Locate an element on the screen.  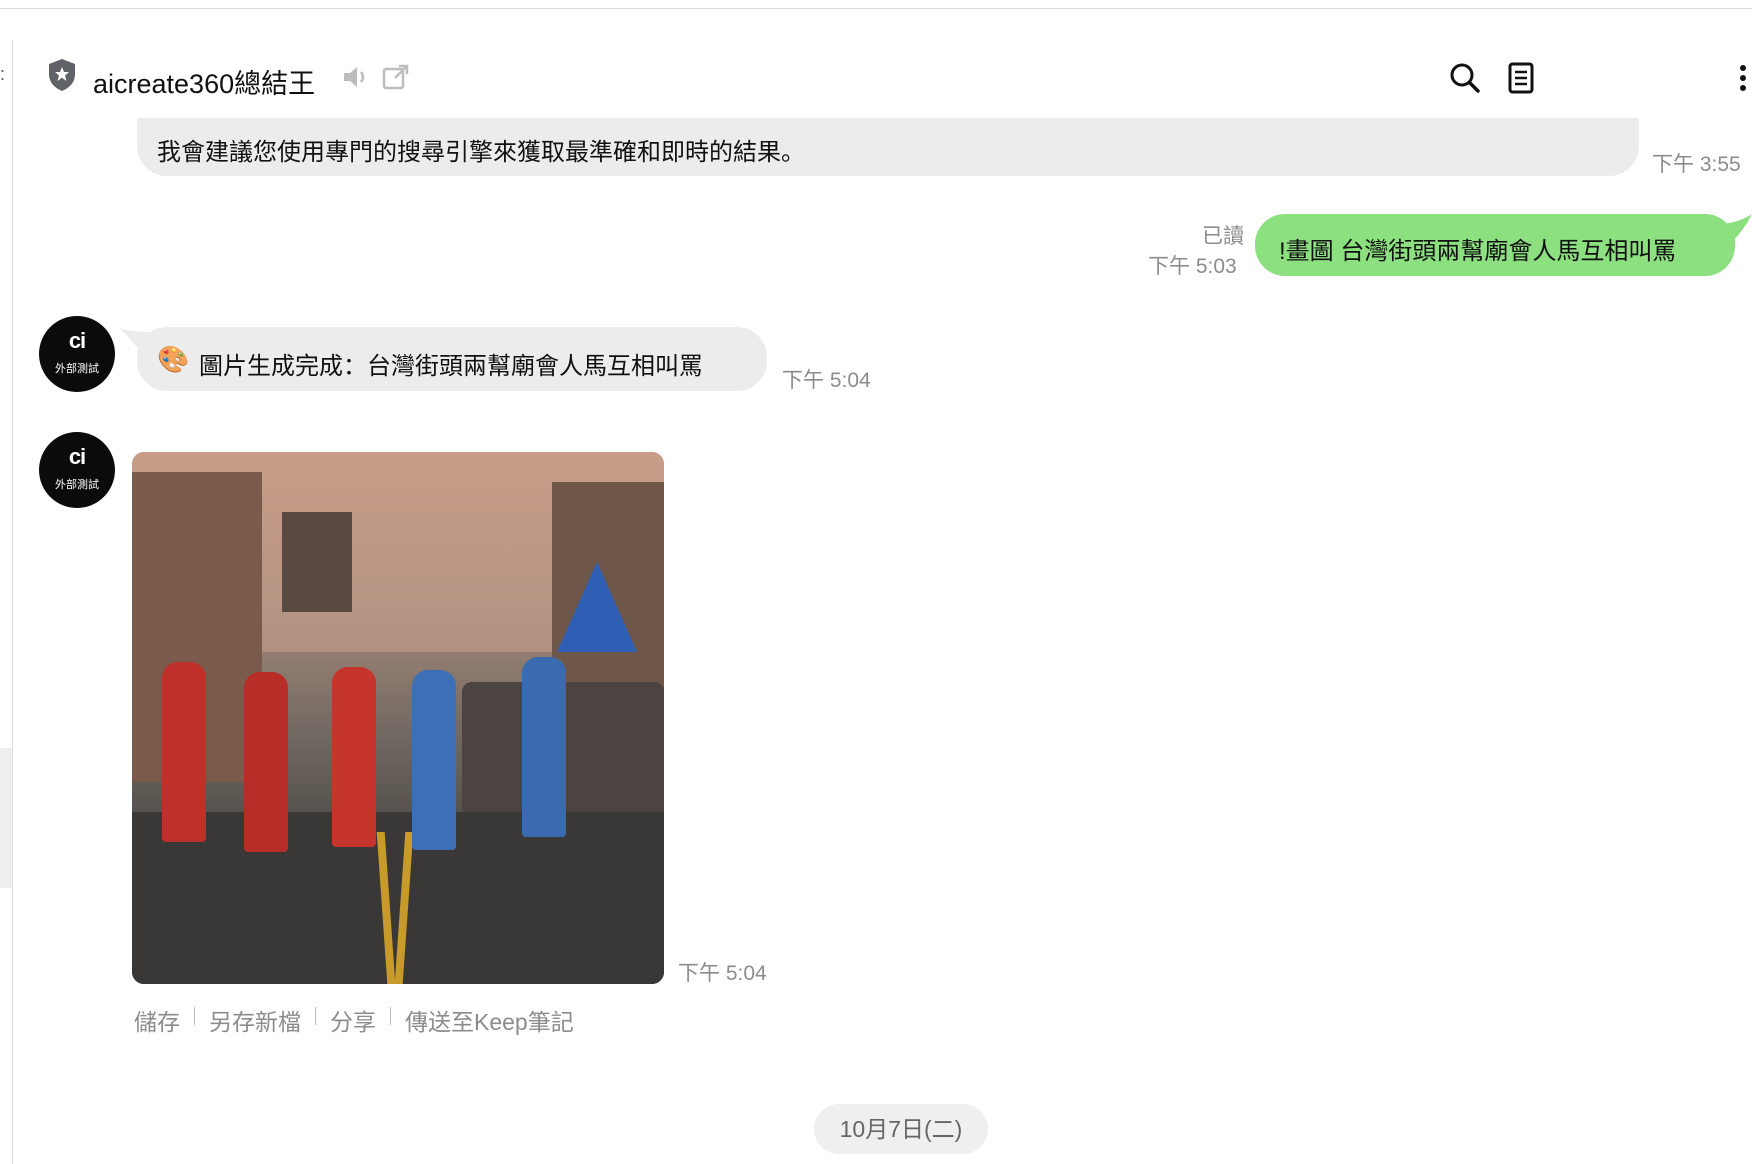
share-button: 分享 is located at coordinates (353, 1020).